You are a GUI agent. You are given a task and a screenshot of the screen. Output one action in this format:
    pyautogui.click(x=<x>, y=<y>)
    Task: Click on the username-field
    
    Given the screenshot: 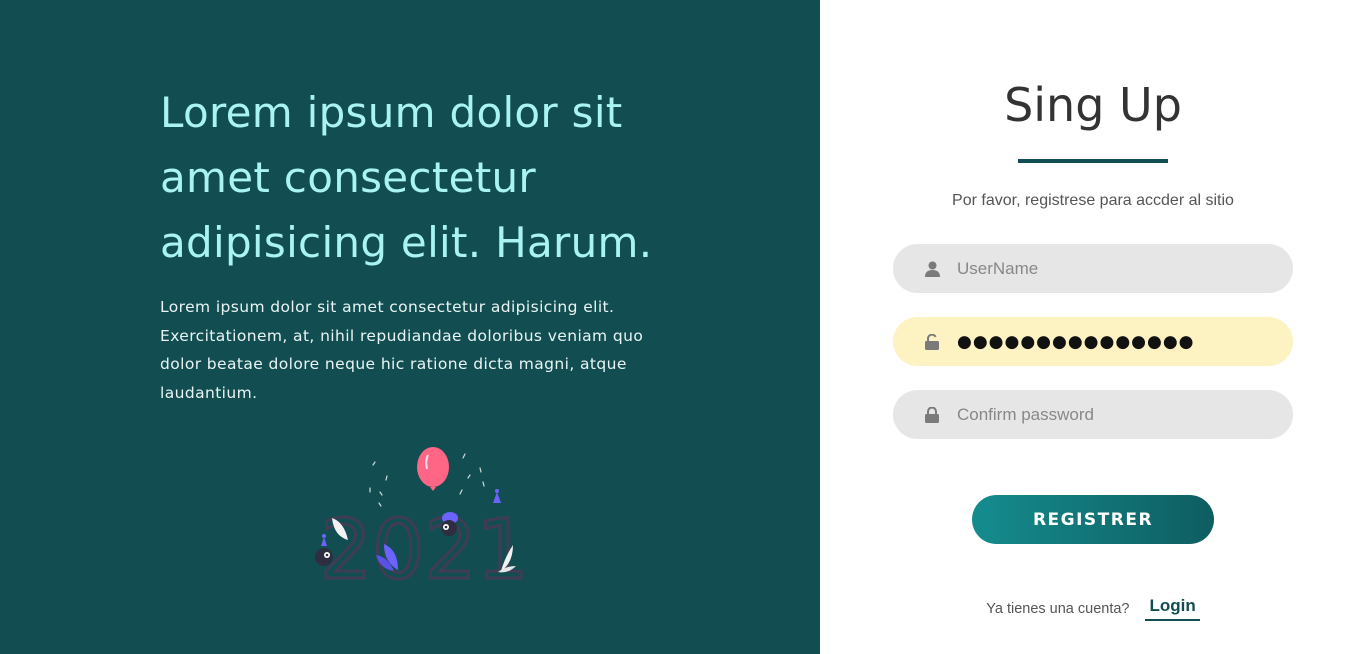 What is the action you would take?
    pyautogui.click(x=1093, y=268)
    